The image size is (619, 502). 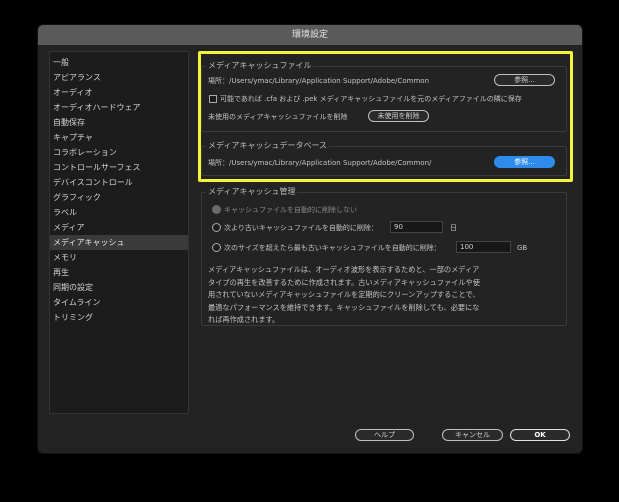 I want to click on sidebar-item: キャプチャ, so click(x=119, y=137).